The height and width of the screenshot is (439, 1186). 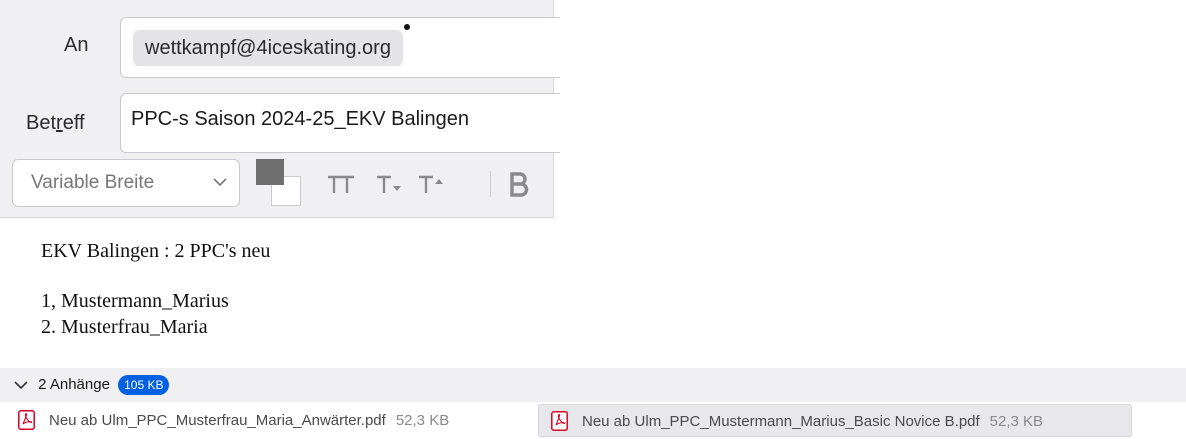 I want to click on message-body-line: EKV Balingen : 2 PPC's neu, so click(x=156, y=251).